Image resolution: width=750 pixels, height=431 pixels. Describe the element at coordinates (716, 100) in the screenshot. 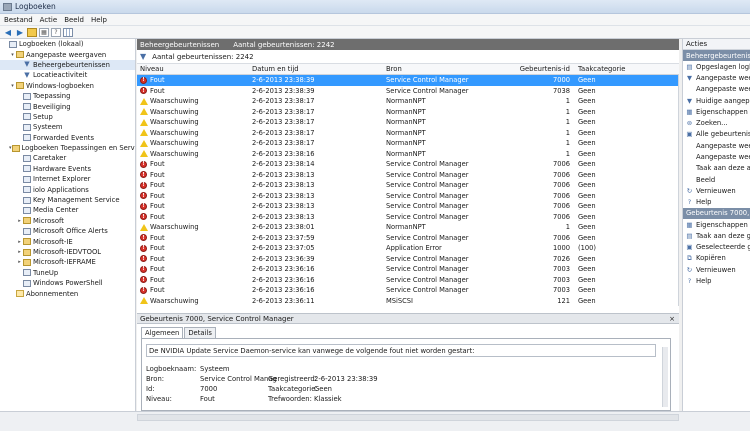

I see `action-item: ▼ Huidige aangepast` at that location.